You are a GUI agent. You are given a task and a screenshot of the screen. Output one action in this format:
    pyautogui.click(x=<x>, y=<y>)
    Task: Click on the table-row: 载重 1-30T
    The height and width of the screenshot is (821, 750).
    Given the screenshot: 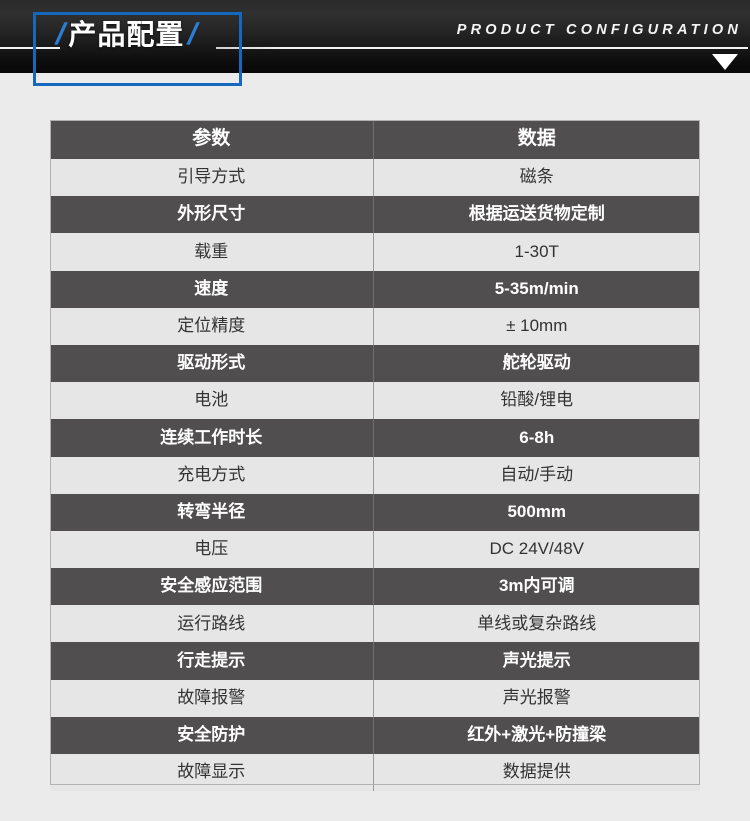 What is the action you would take?
    pyautogui.click(x=375, y=252)
    